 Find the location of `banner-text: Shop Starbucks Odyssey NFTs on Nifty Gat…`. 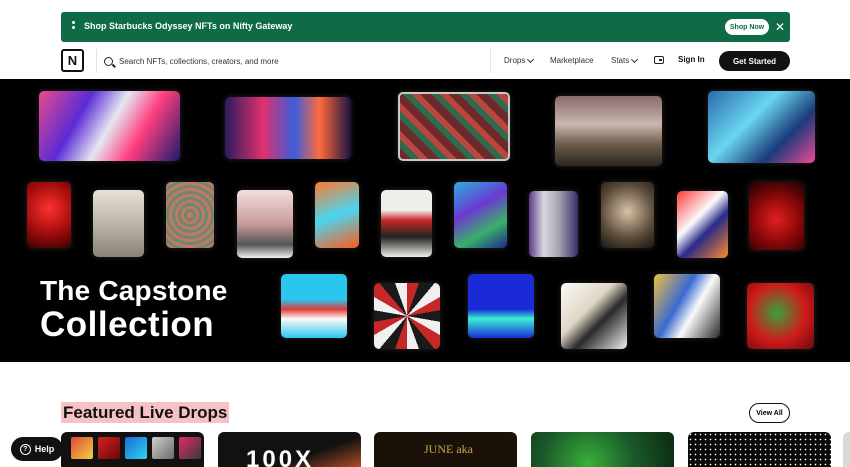

banner-text: Shop Starbucks Odyssey NFTs on Nifty Gat… is located at coordinates (188, 26).